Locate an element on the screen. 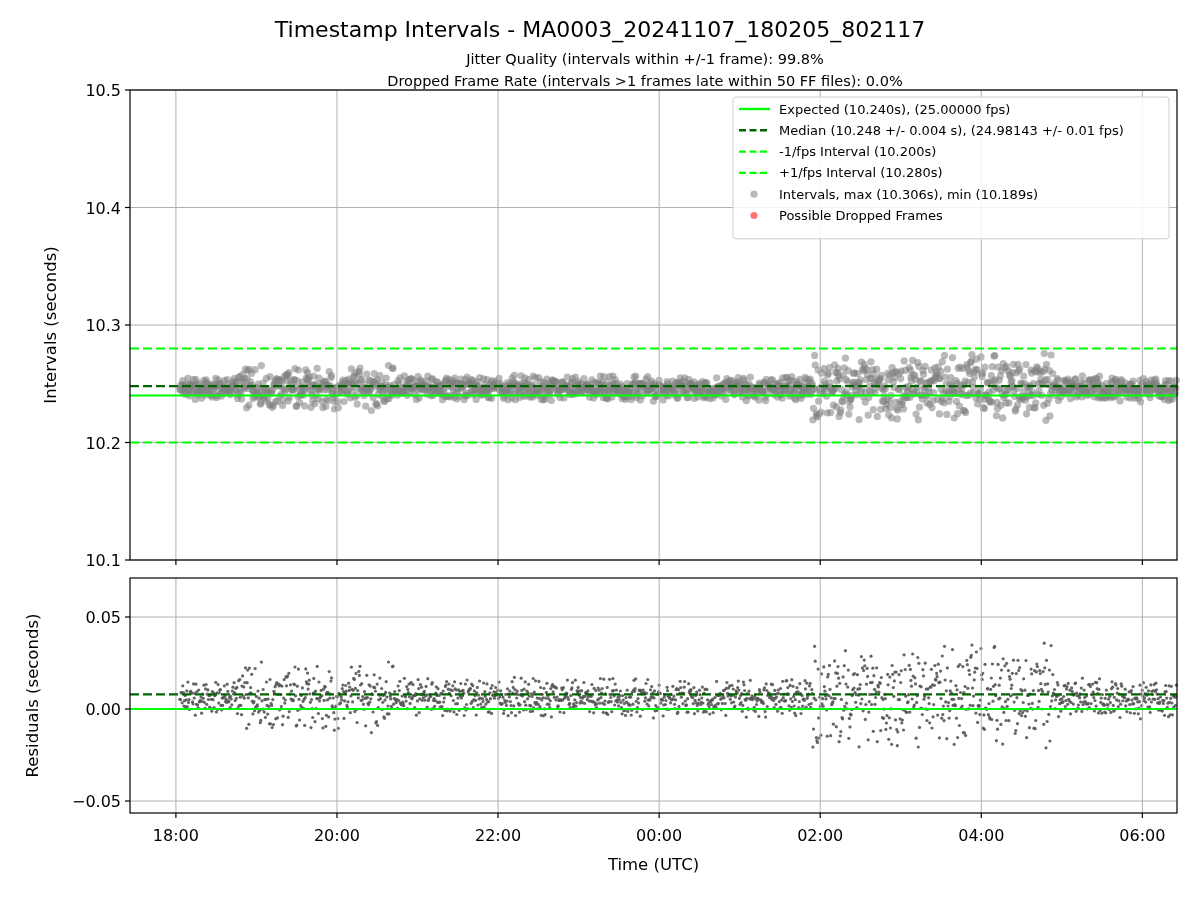 The image size is (1200, 900). x-tick-label: 00:00 is located at coordinates (659, 835).